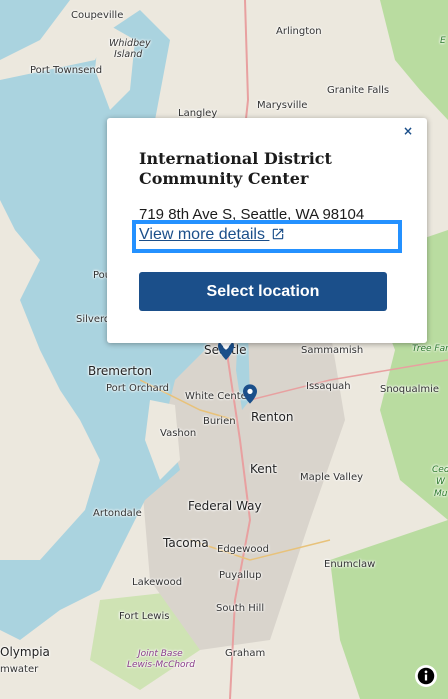  What do you see at coordinates (93, 319) in the screenshot?
I see `map-label-silverdale: Silverd` at bounding box center [93, 319].